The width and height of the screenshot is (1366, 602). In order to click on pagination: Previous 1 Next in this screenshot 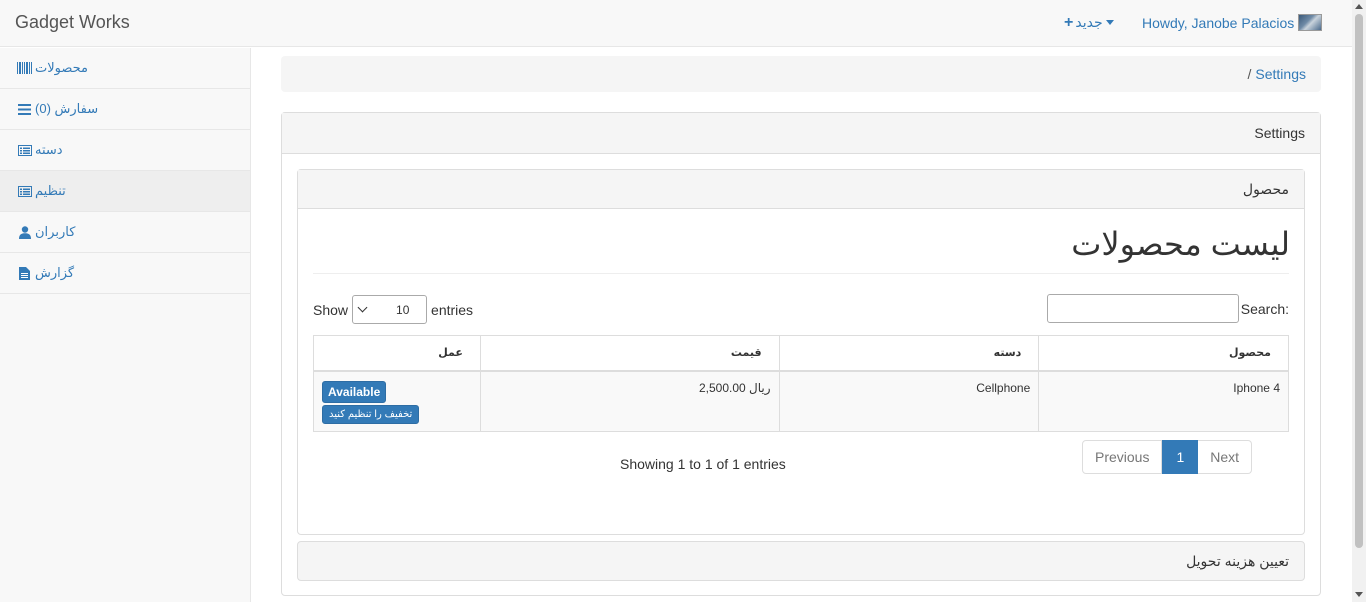, I will do `click(1167, 457)`.